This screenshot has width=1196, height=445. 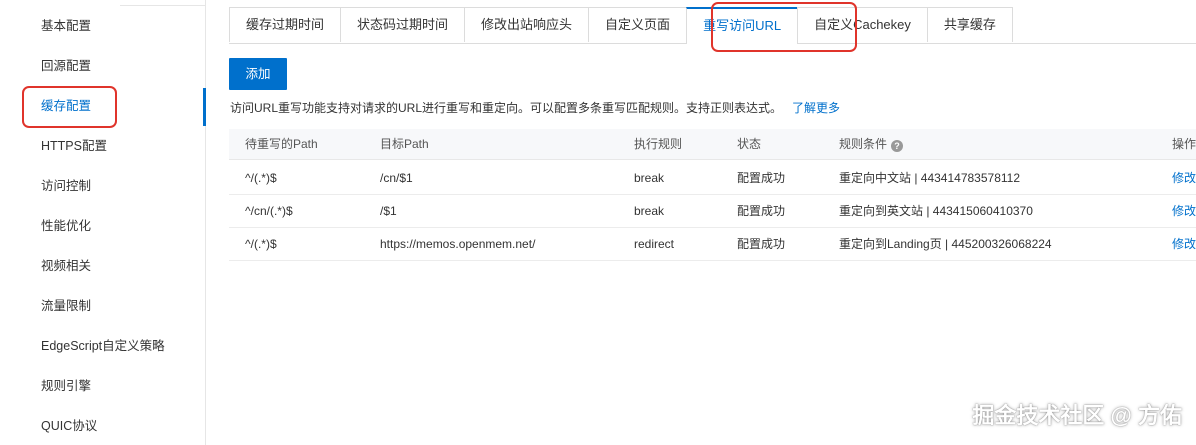 What do you see at coordinates (816, 108) in the screenshot?
I see `learn-more-link: 了解更多` at bounding box center [816, 108].